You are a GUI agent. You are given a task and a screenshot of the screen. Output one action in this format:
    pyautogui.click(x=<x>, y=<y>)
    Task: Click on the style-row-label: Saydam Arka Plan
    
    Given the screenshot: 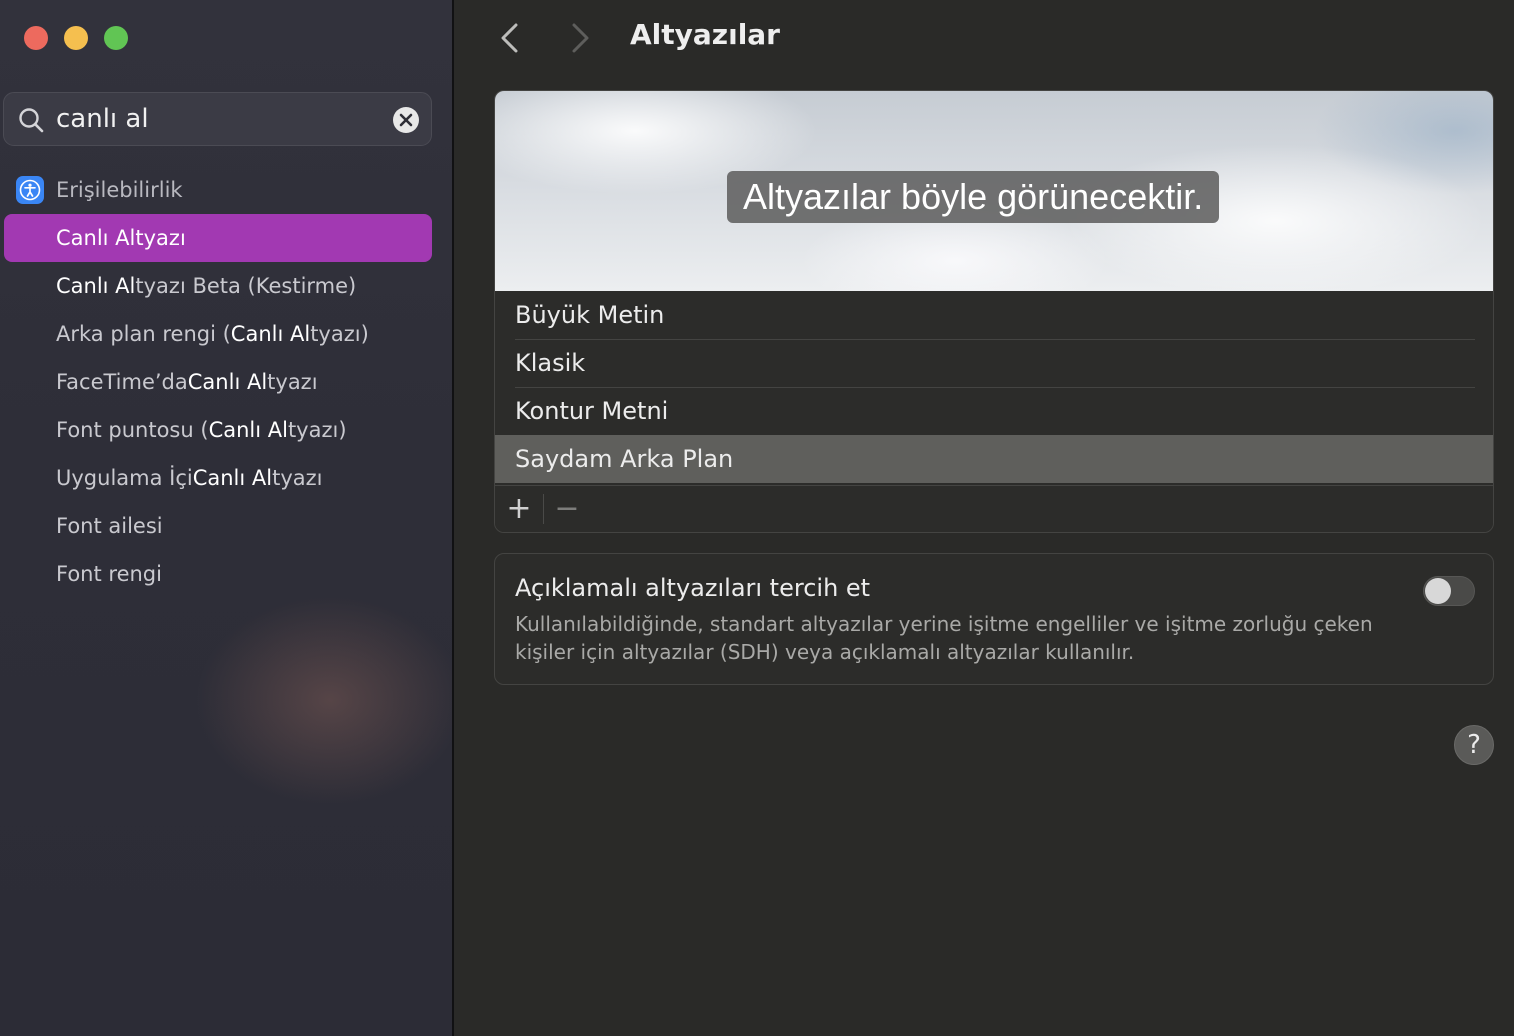 What is the action you would take?
    pyautogui.click(x=624, y=459)
    